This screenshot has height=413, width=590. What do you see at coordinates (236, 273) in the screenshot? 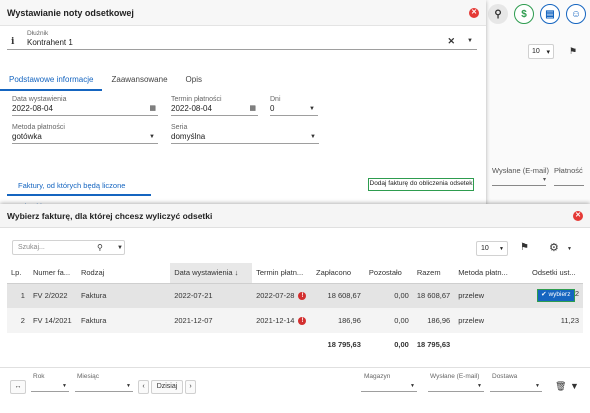
I see `sort-desc-icon: ↓` at bounding box center [236, 273].